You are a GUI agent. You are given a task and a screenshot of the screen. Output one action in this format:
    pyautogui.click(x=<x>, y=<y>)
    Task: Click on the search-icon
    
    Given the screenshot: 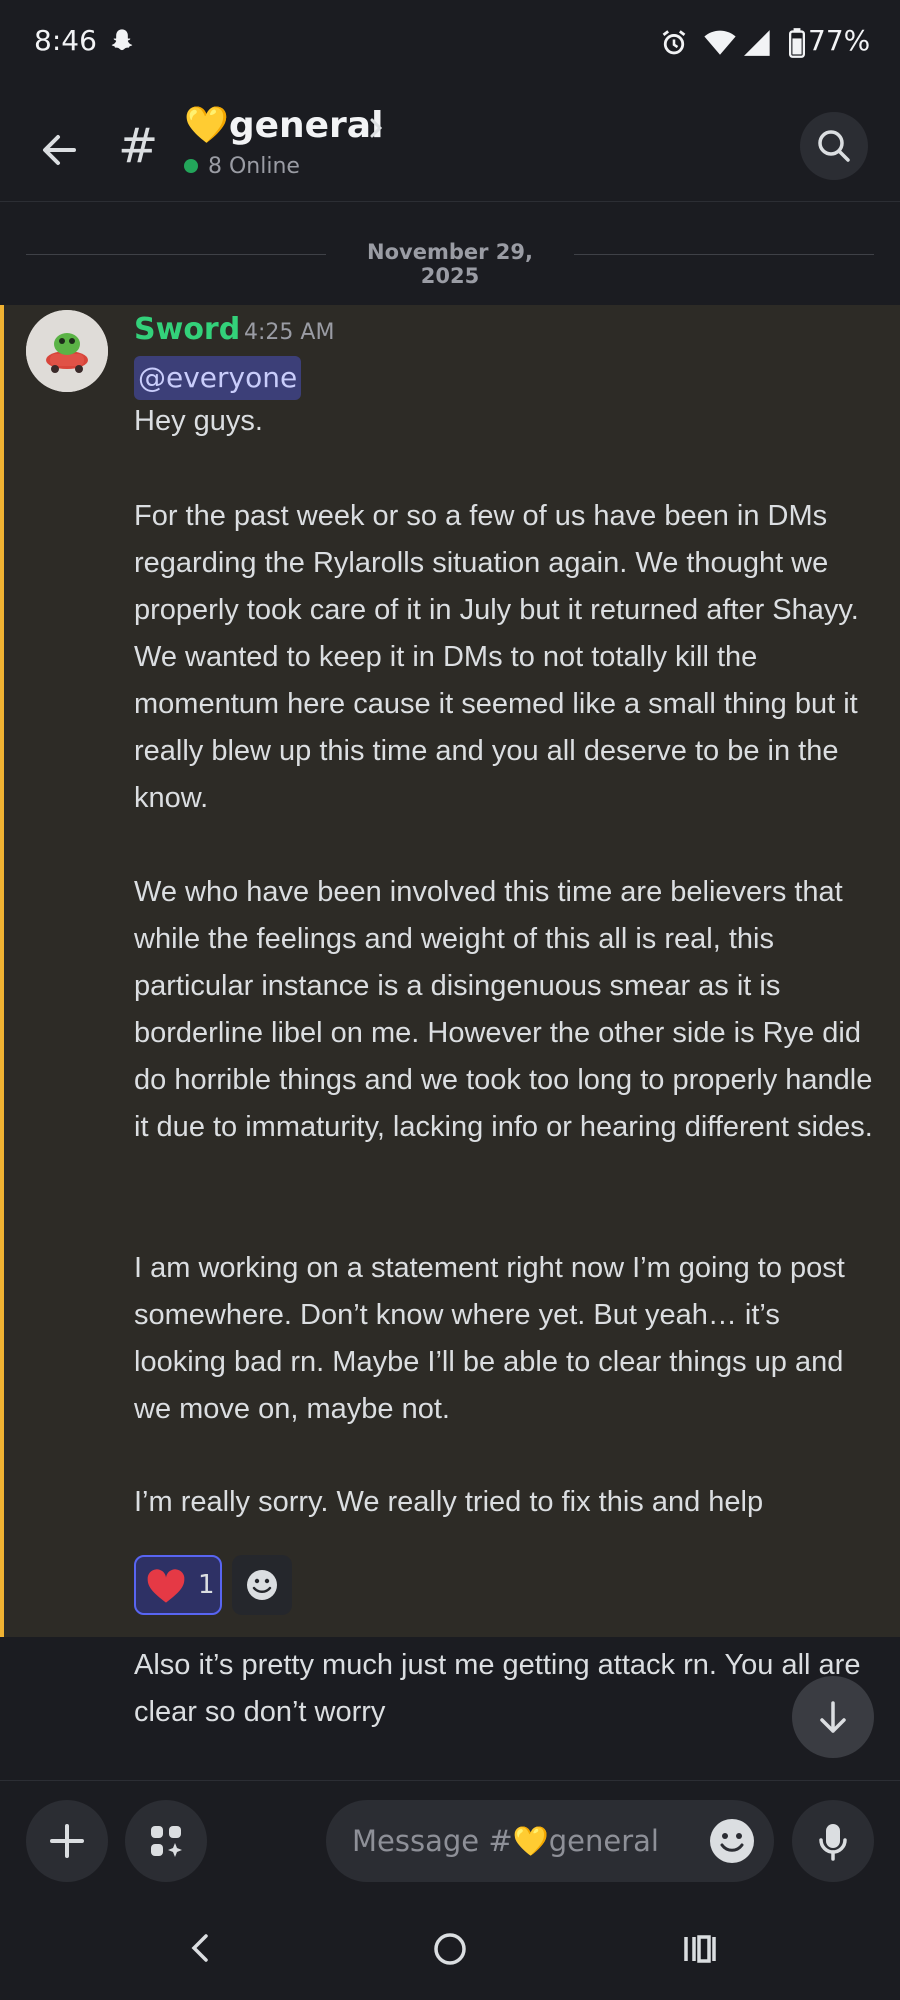 What is the action you would take?
    pyautogui.click(x=834, y=146)
    